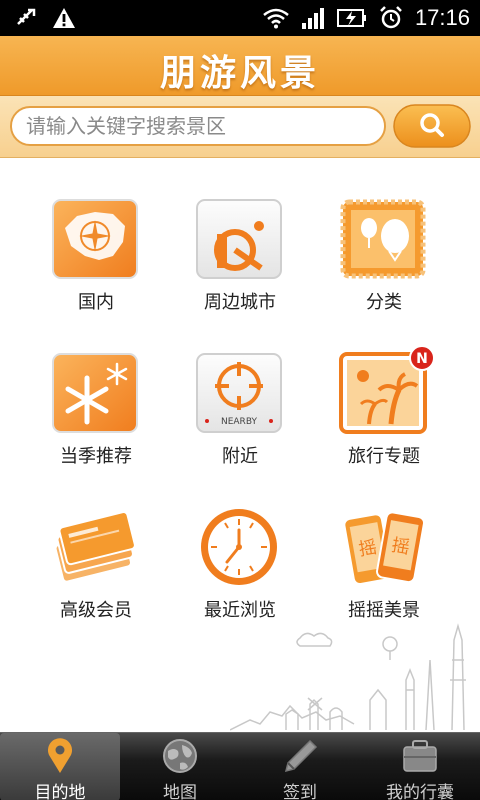  What do you see at coordinates (239, 239) in the screenshot?
I see `nearby-cities-icon` at bounding box center [239, 239].